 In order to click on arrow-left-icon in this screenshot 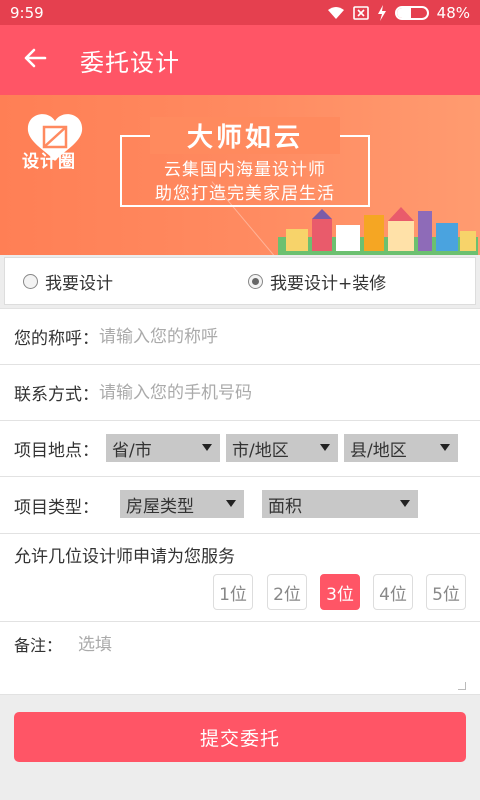, I will do `click(35, 60)`.